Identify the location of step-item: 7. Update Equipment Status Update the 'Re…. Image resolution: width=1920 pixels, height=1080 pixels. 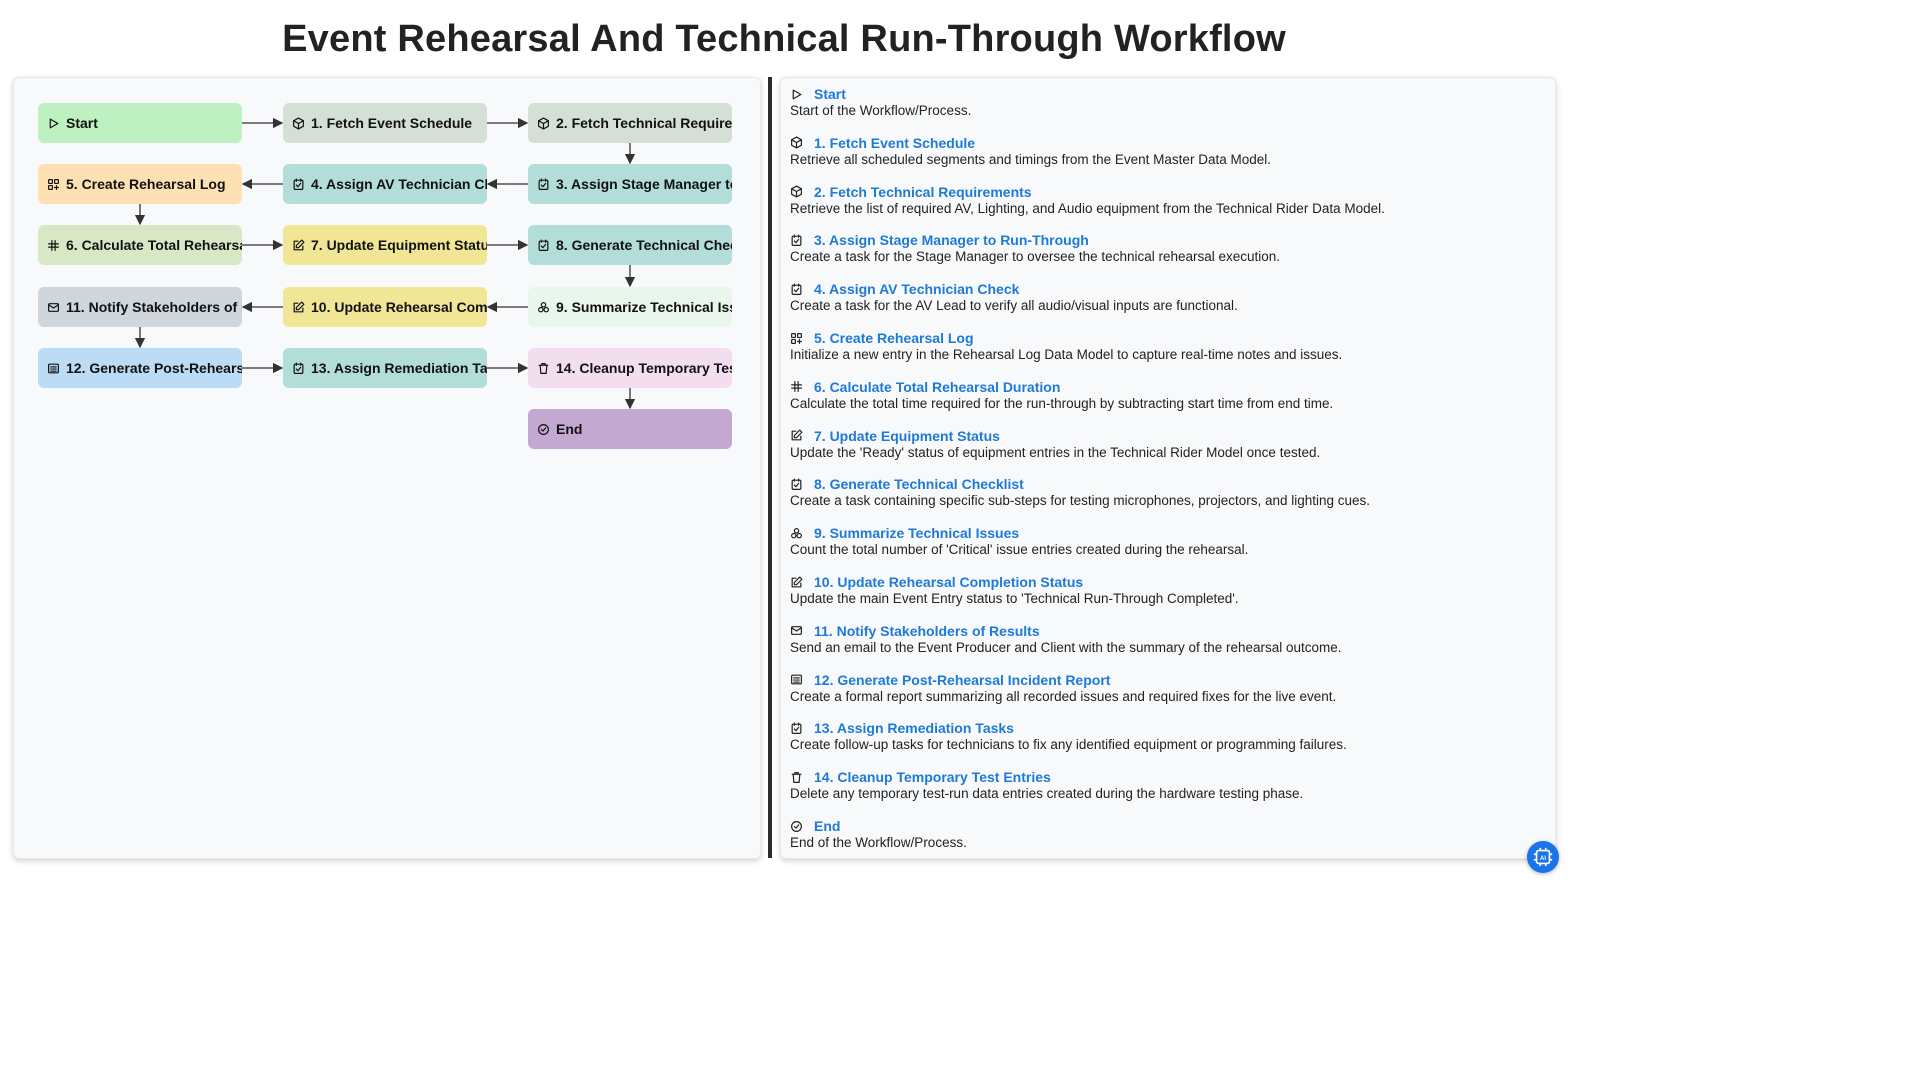
(1165, 443).